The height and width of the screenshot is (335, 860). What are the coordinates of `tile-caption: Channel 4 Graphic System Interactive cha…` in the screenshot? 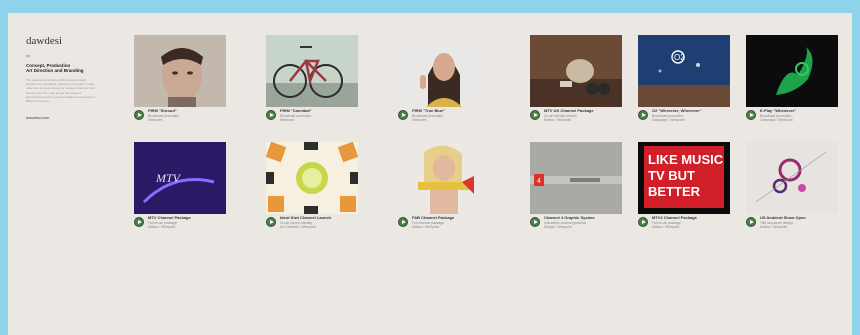 It's located at (576, 226).